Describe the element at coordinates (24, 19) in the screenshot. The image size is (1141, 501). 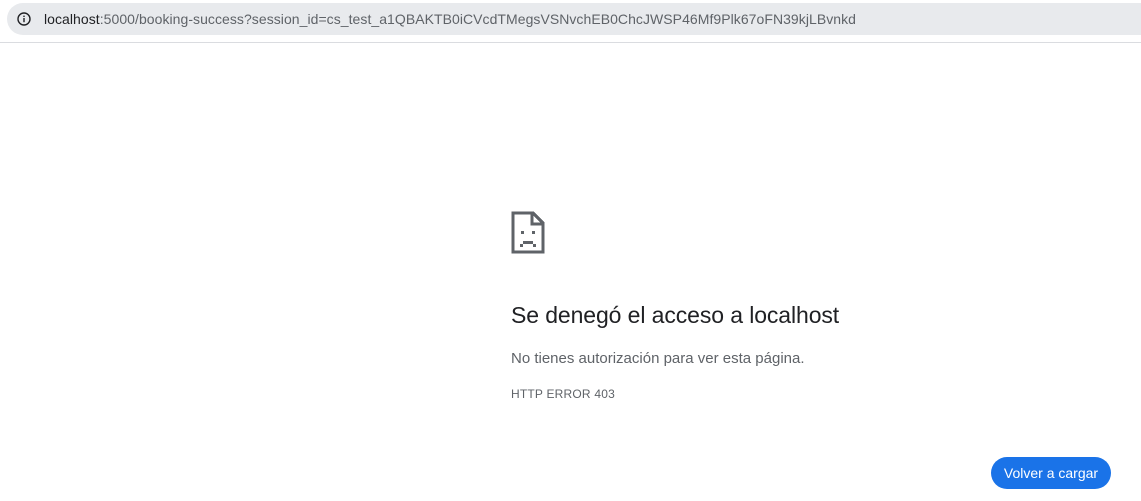
I see `info-icon` at that location.